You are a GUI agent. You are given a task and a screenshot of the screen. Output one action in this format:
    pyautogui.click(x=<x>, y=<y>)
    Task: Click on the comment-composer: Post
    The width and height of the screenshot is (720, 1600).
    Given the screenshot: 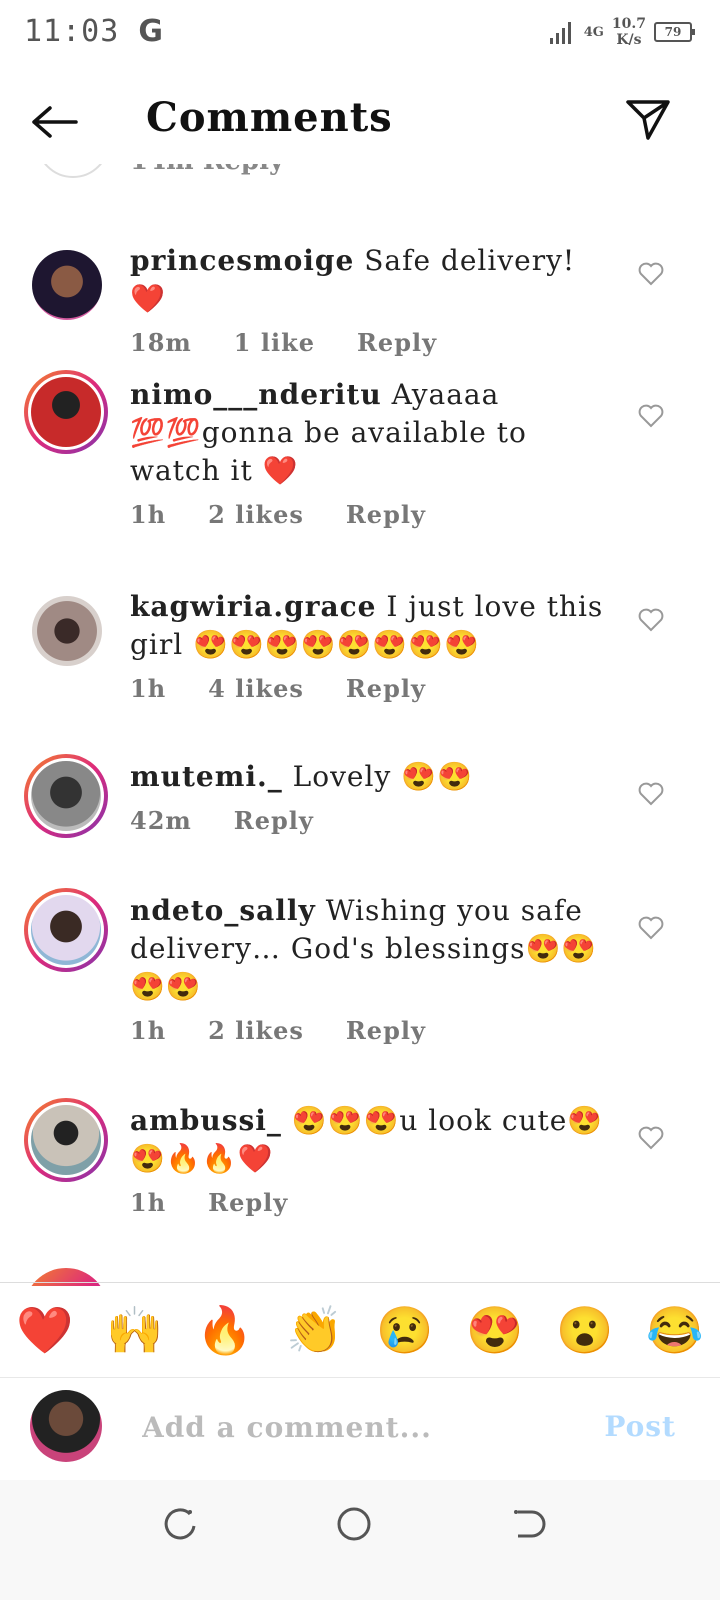 What is the action you would take?
    pyautogui.click(x=360, y=1428)
    